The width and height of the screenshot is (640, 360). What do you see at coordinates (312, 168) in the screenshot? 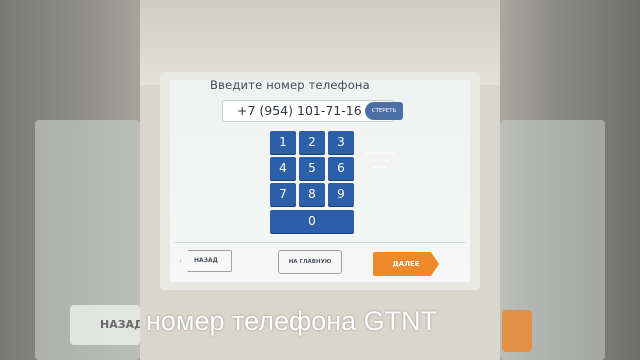
I see `keypad-key-5: 5` at bounding box center [312, 168].